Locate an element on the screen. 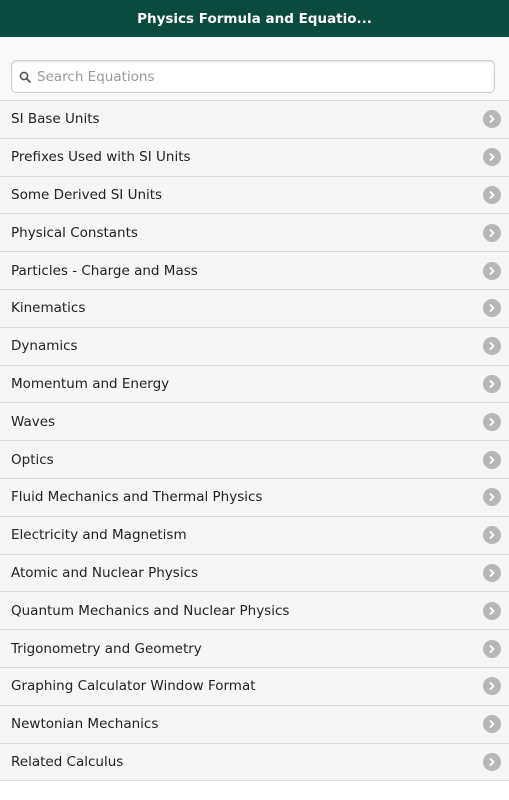 Image resolution: width=509 pixels, height=800 pixels. list-item: Newtonian Mechanics is located at coordinates (254, 724).